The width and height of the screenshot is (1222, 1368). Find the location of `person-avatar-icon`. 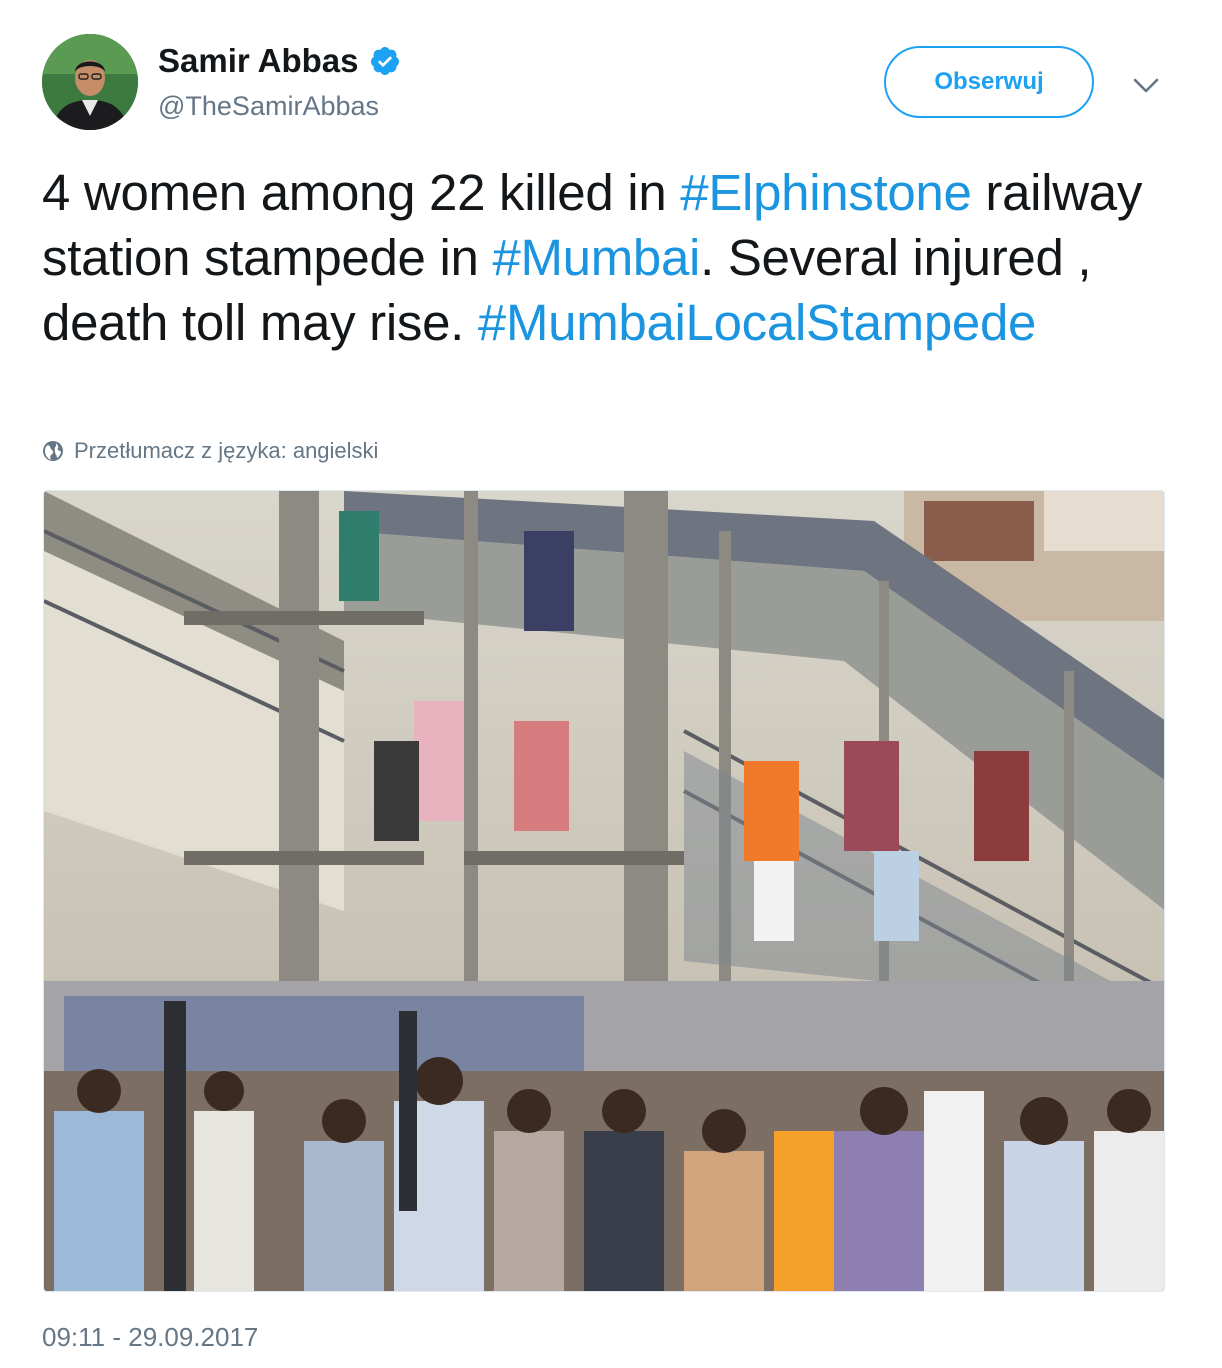

person-avatar-icon is located at coordinates (90, 82).